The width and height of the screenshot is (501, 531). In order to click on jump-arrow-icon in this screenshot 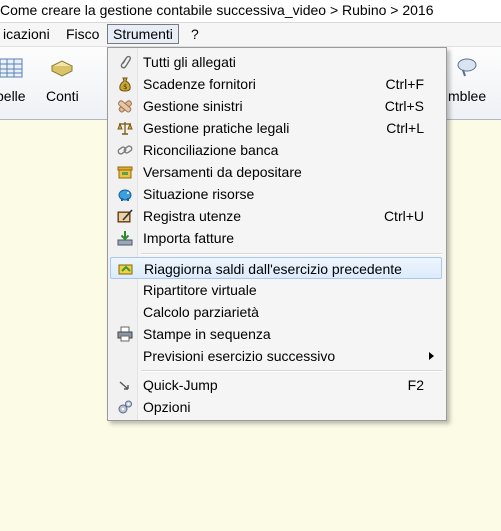, I will do `click(124, 385)`.